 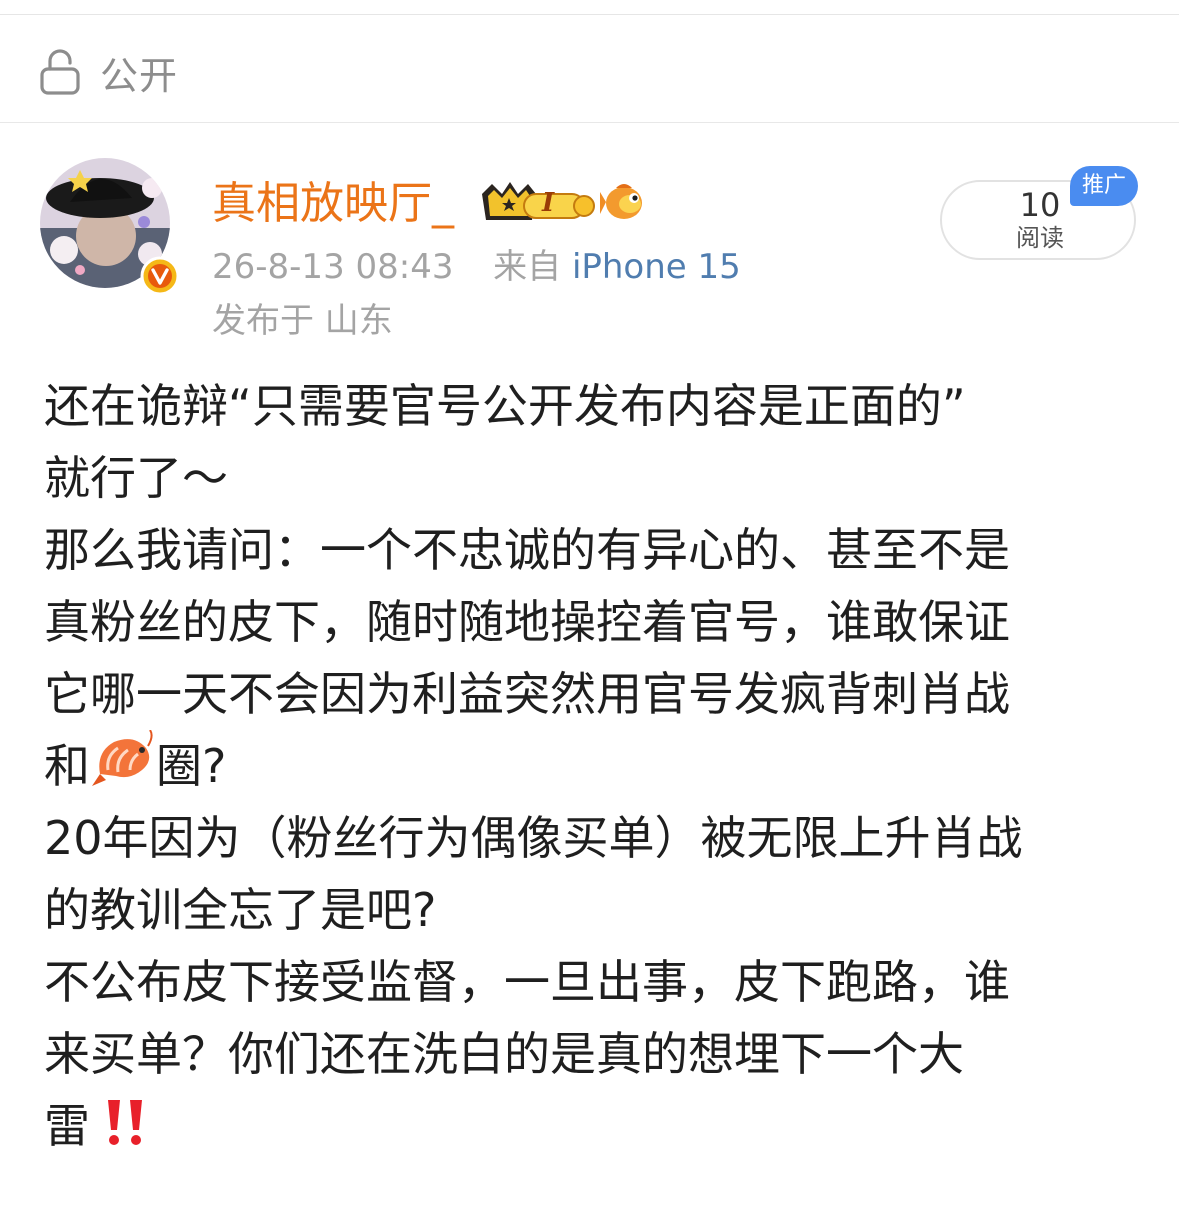 I want to click on post-line: 来买单？你们还在洗白的是真的想埋下一个大, so click(x=504, y=1054).